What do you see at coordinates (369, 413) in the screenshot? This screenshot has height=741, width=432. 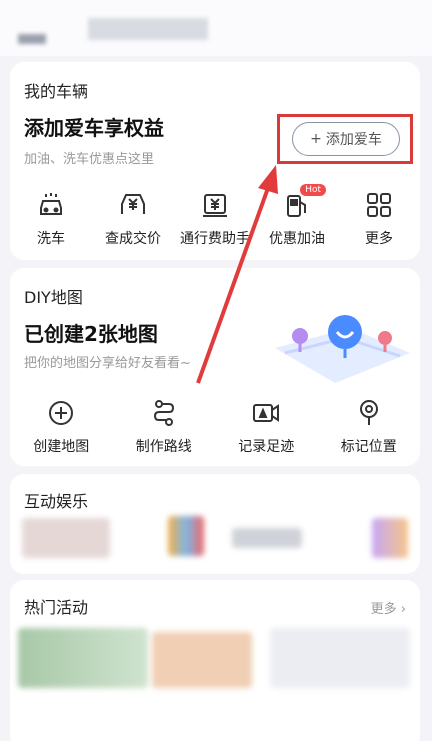 I see `location-pin-icon` at bounding box center [369, 413].